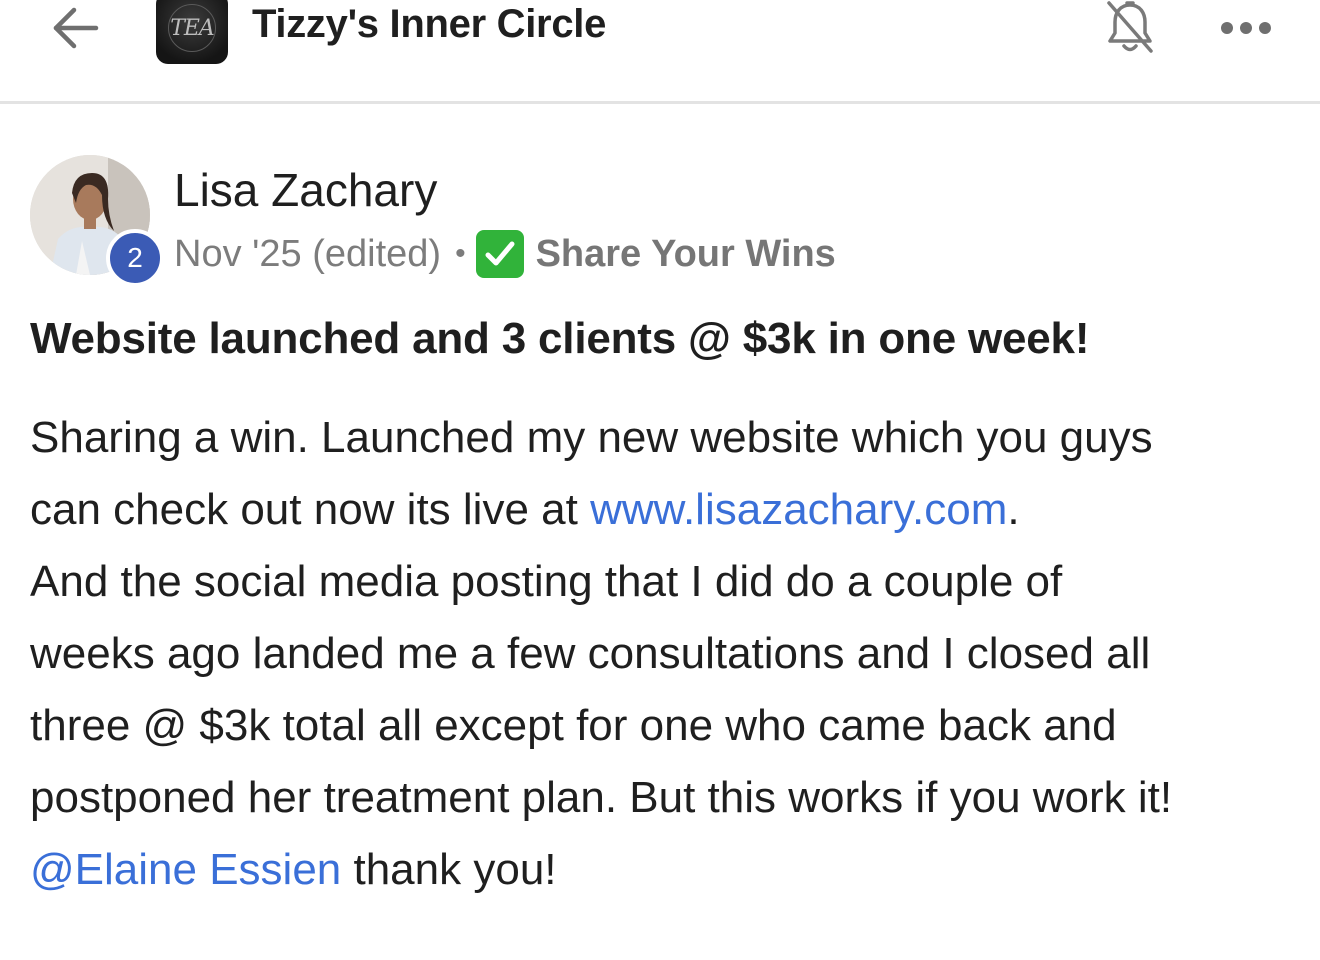  I want to click on more-horizontal-icon, so click(1246, 28).